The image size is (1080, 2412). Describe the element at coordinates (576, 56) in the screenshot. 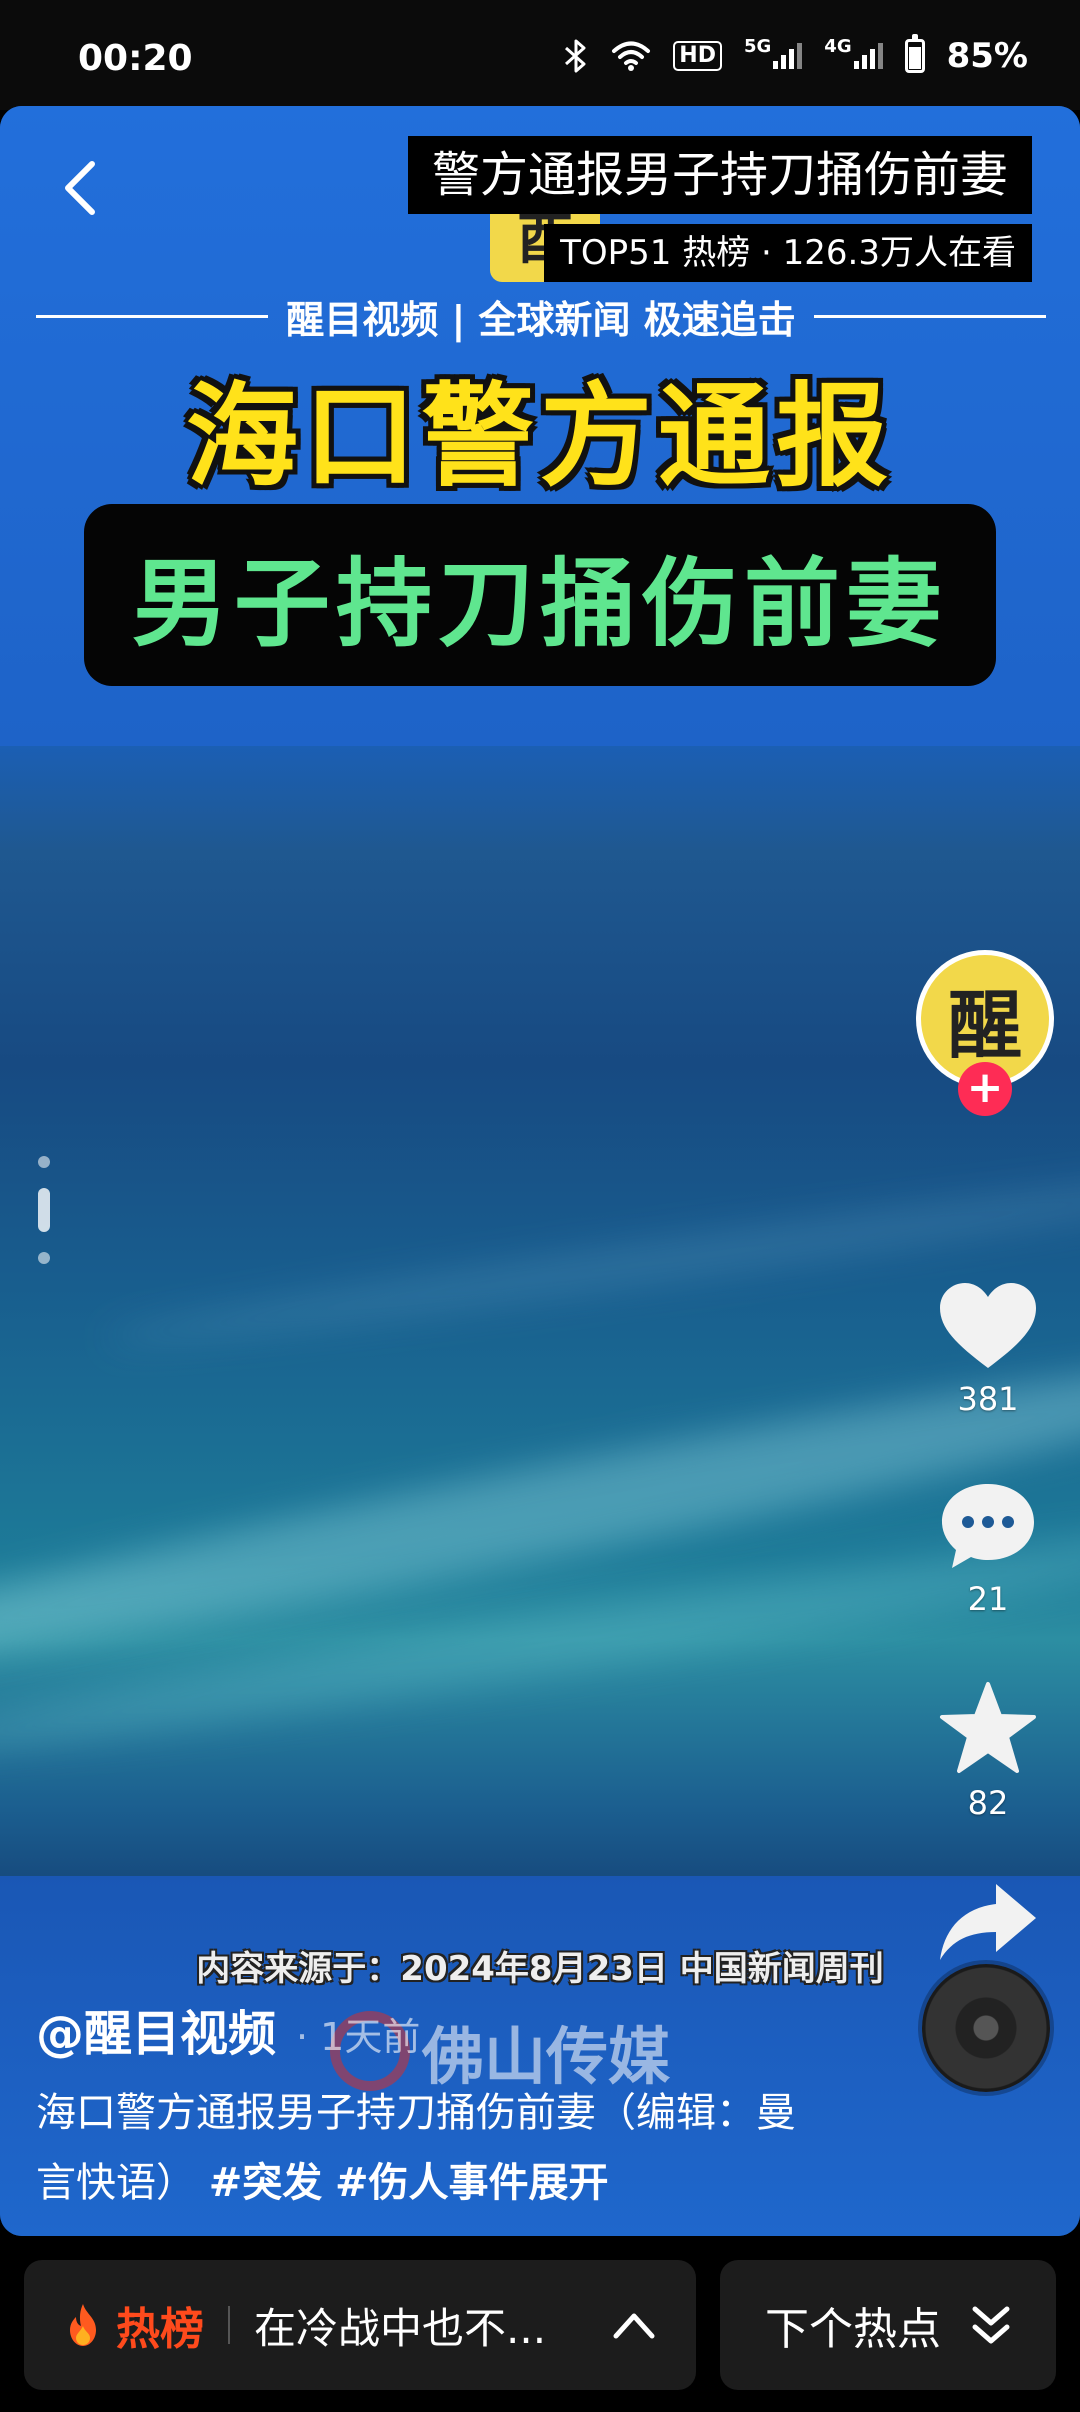

I see `bluetooth-icon` at that location.